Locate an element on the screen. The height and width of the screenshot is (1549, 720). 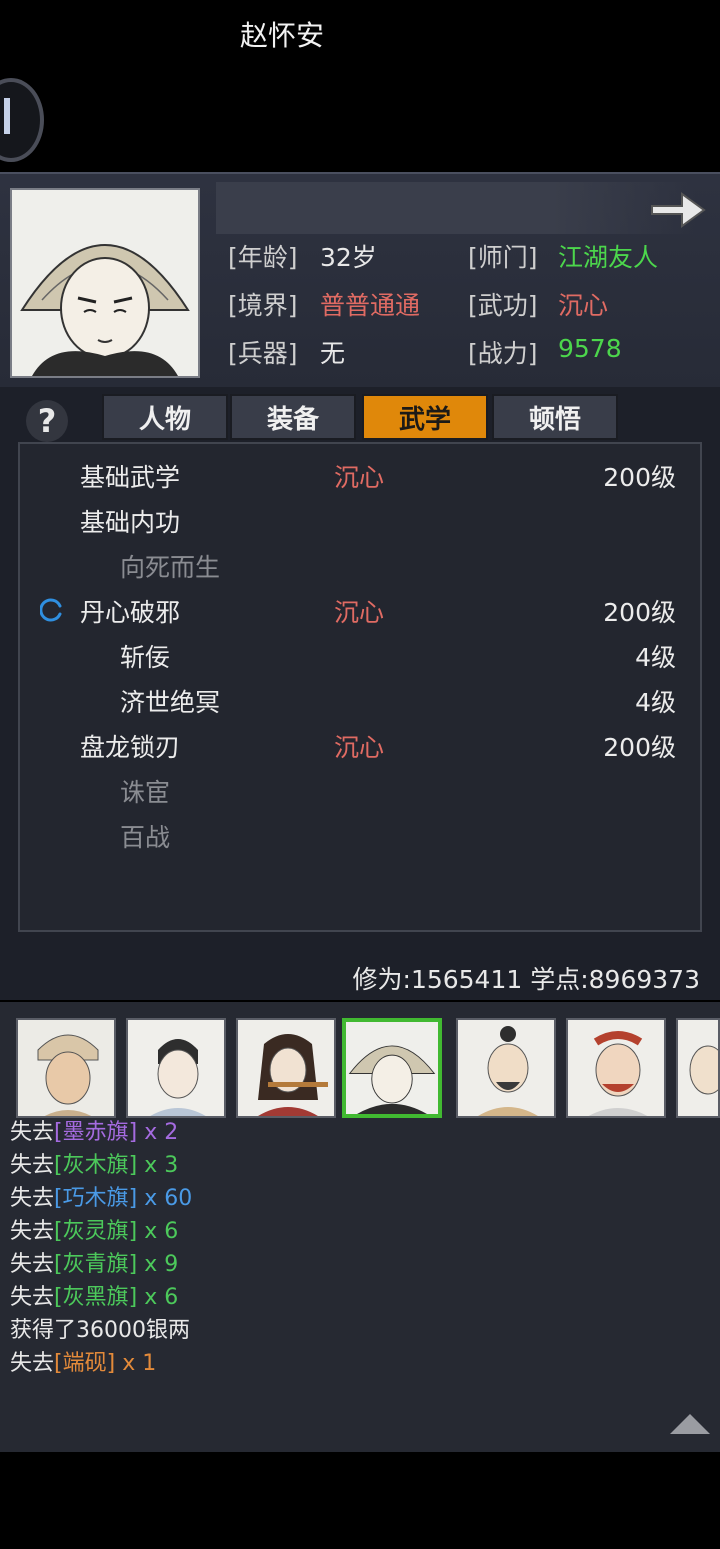
log-quantity: x 1 is located at coordinates (139, 1363).